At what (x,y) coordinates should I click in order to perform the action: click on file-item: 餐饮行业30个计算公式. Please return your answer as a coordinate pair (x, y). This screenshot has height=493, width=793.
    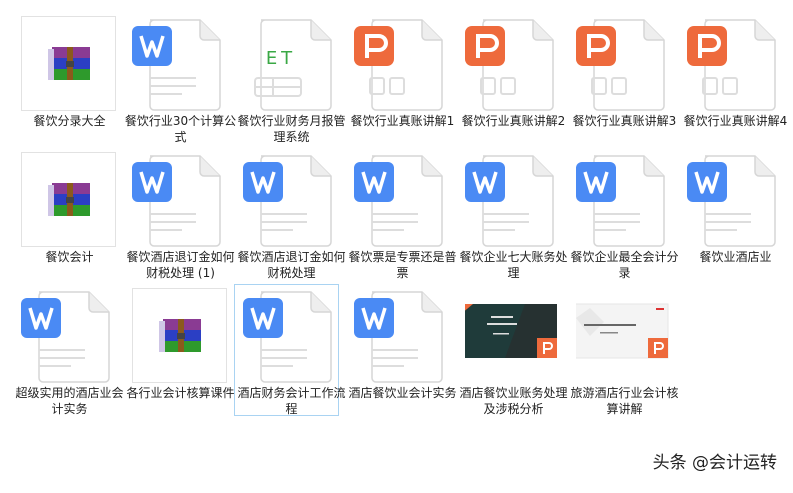
    Looking at the image, I should click on (179, 78).